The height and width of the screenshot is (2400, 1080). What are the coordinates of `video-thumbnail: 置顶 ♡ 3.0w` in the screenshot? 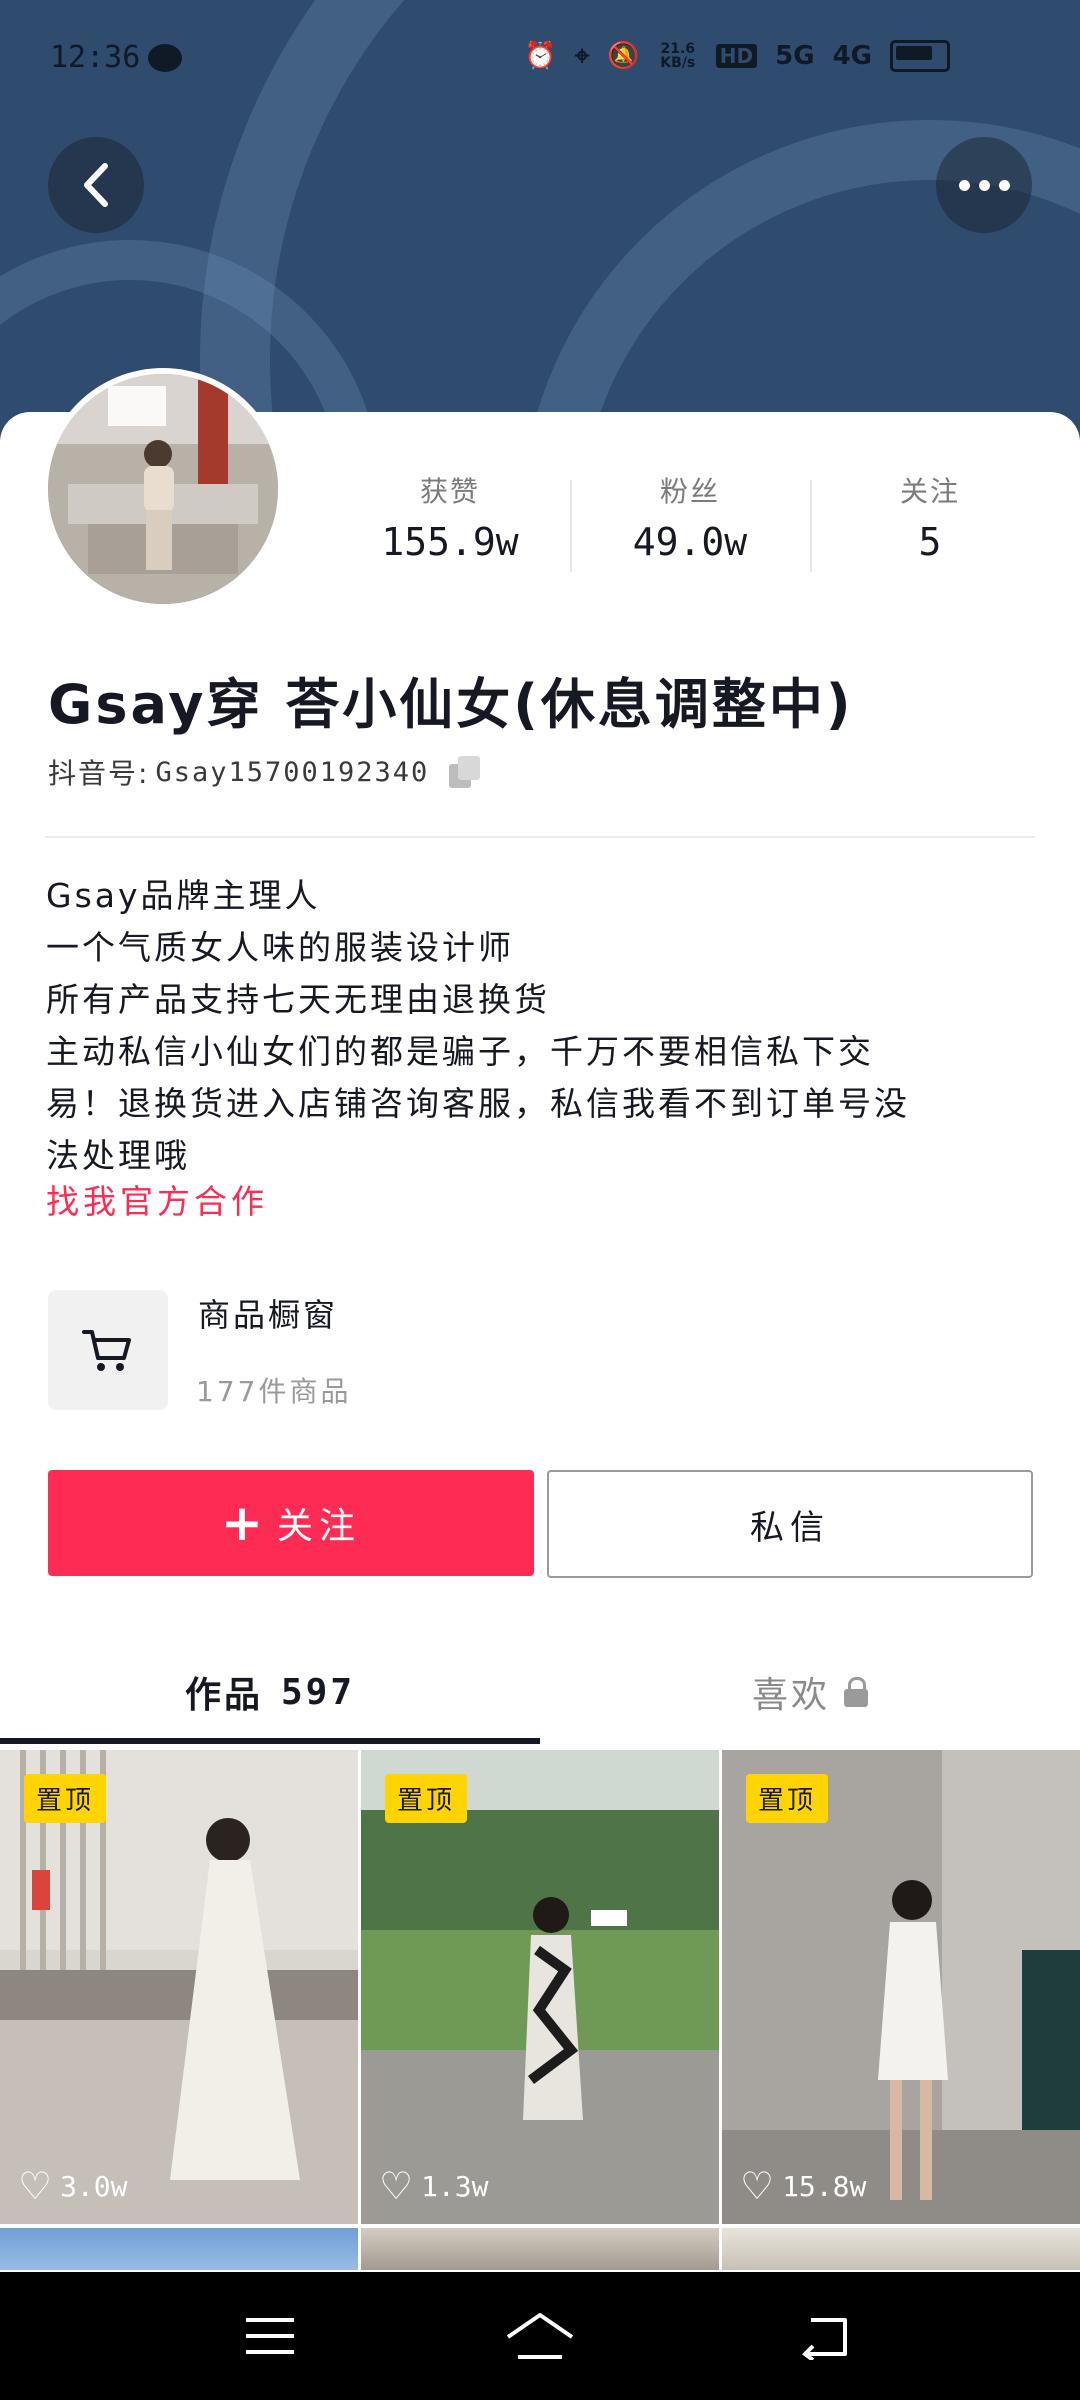 It's located at (179, 1987).